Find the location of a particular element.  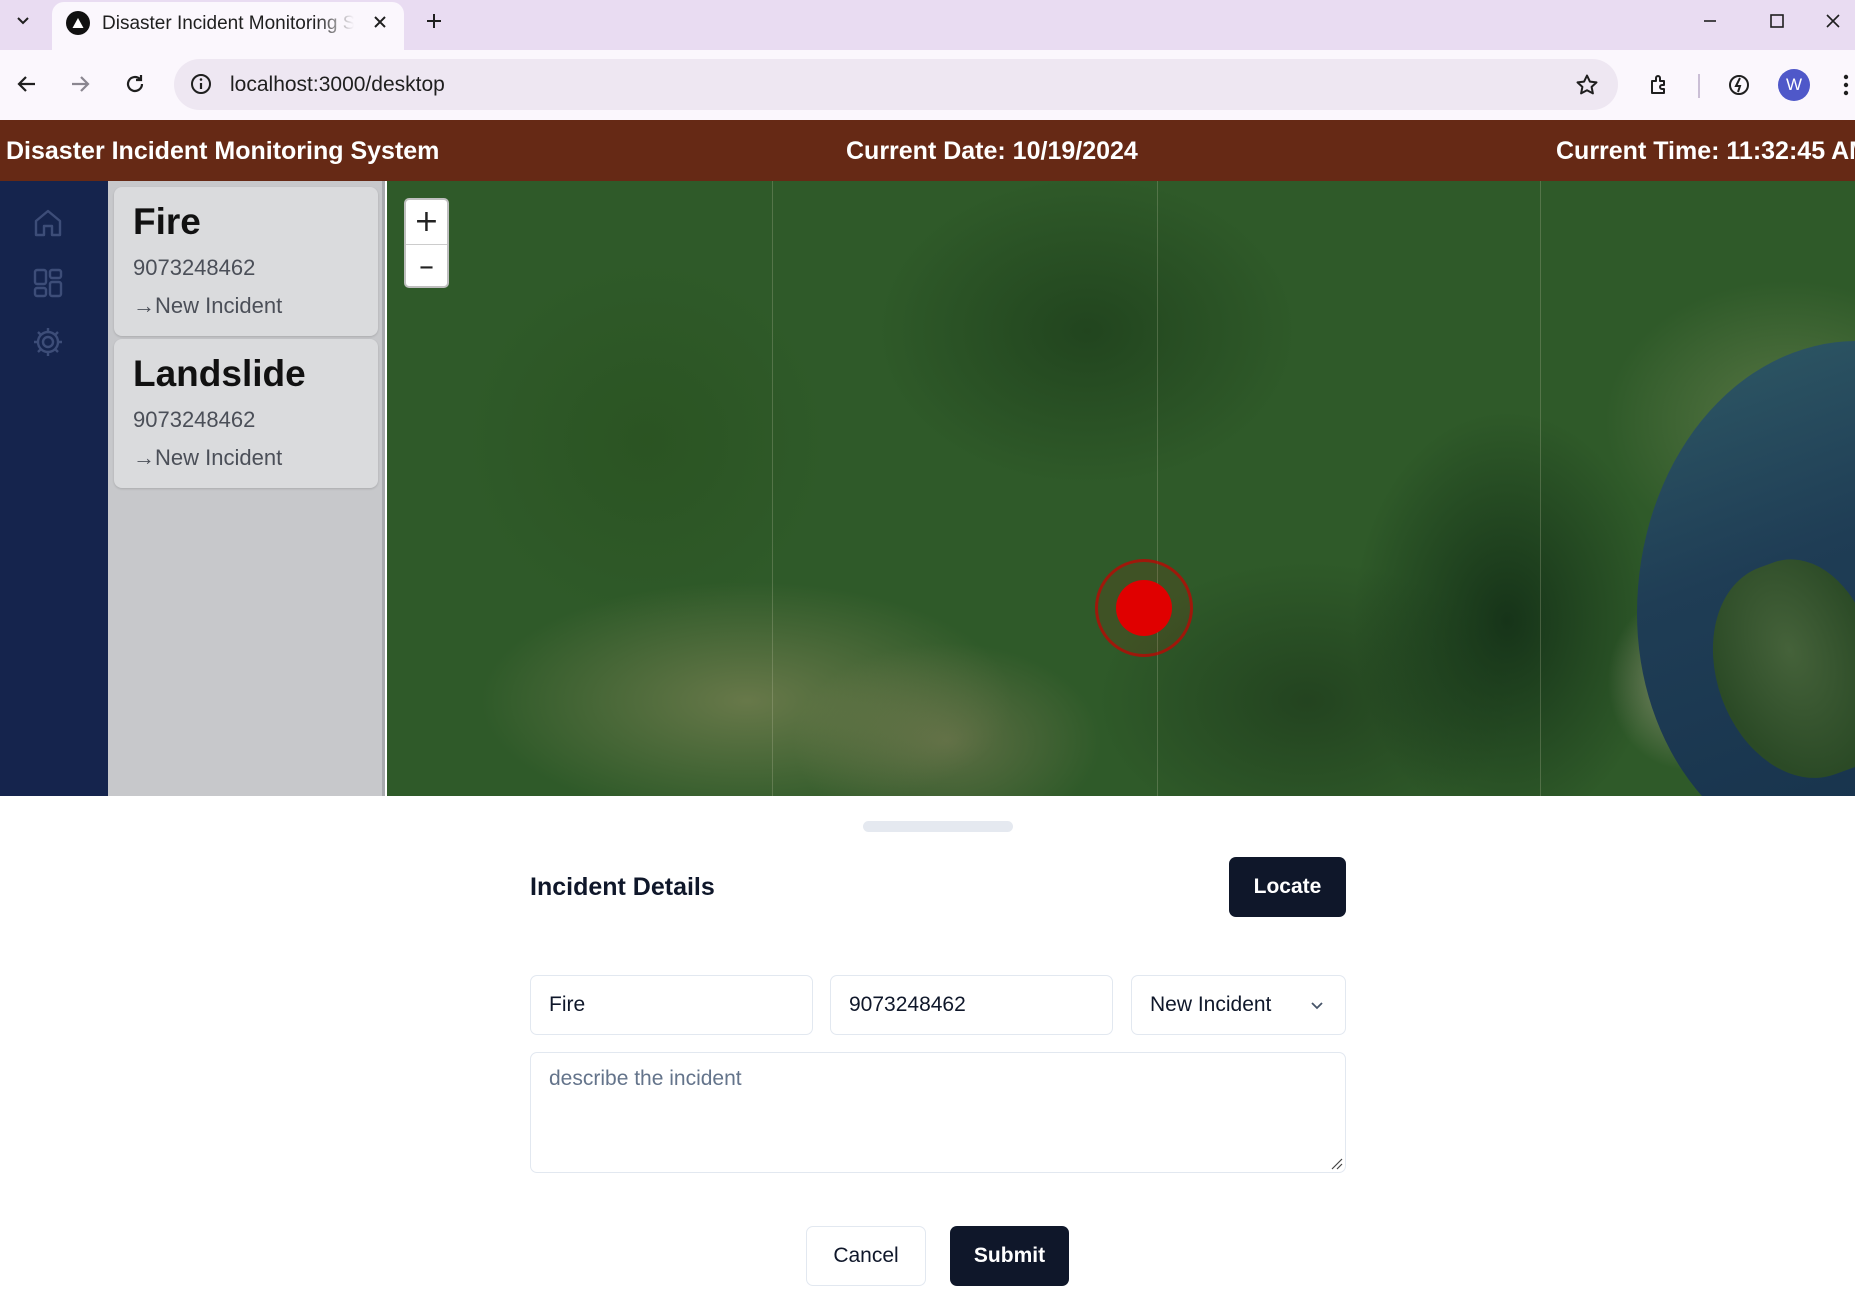

zoom-out-button: – is located at coordinates (426, 265).